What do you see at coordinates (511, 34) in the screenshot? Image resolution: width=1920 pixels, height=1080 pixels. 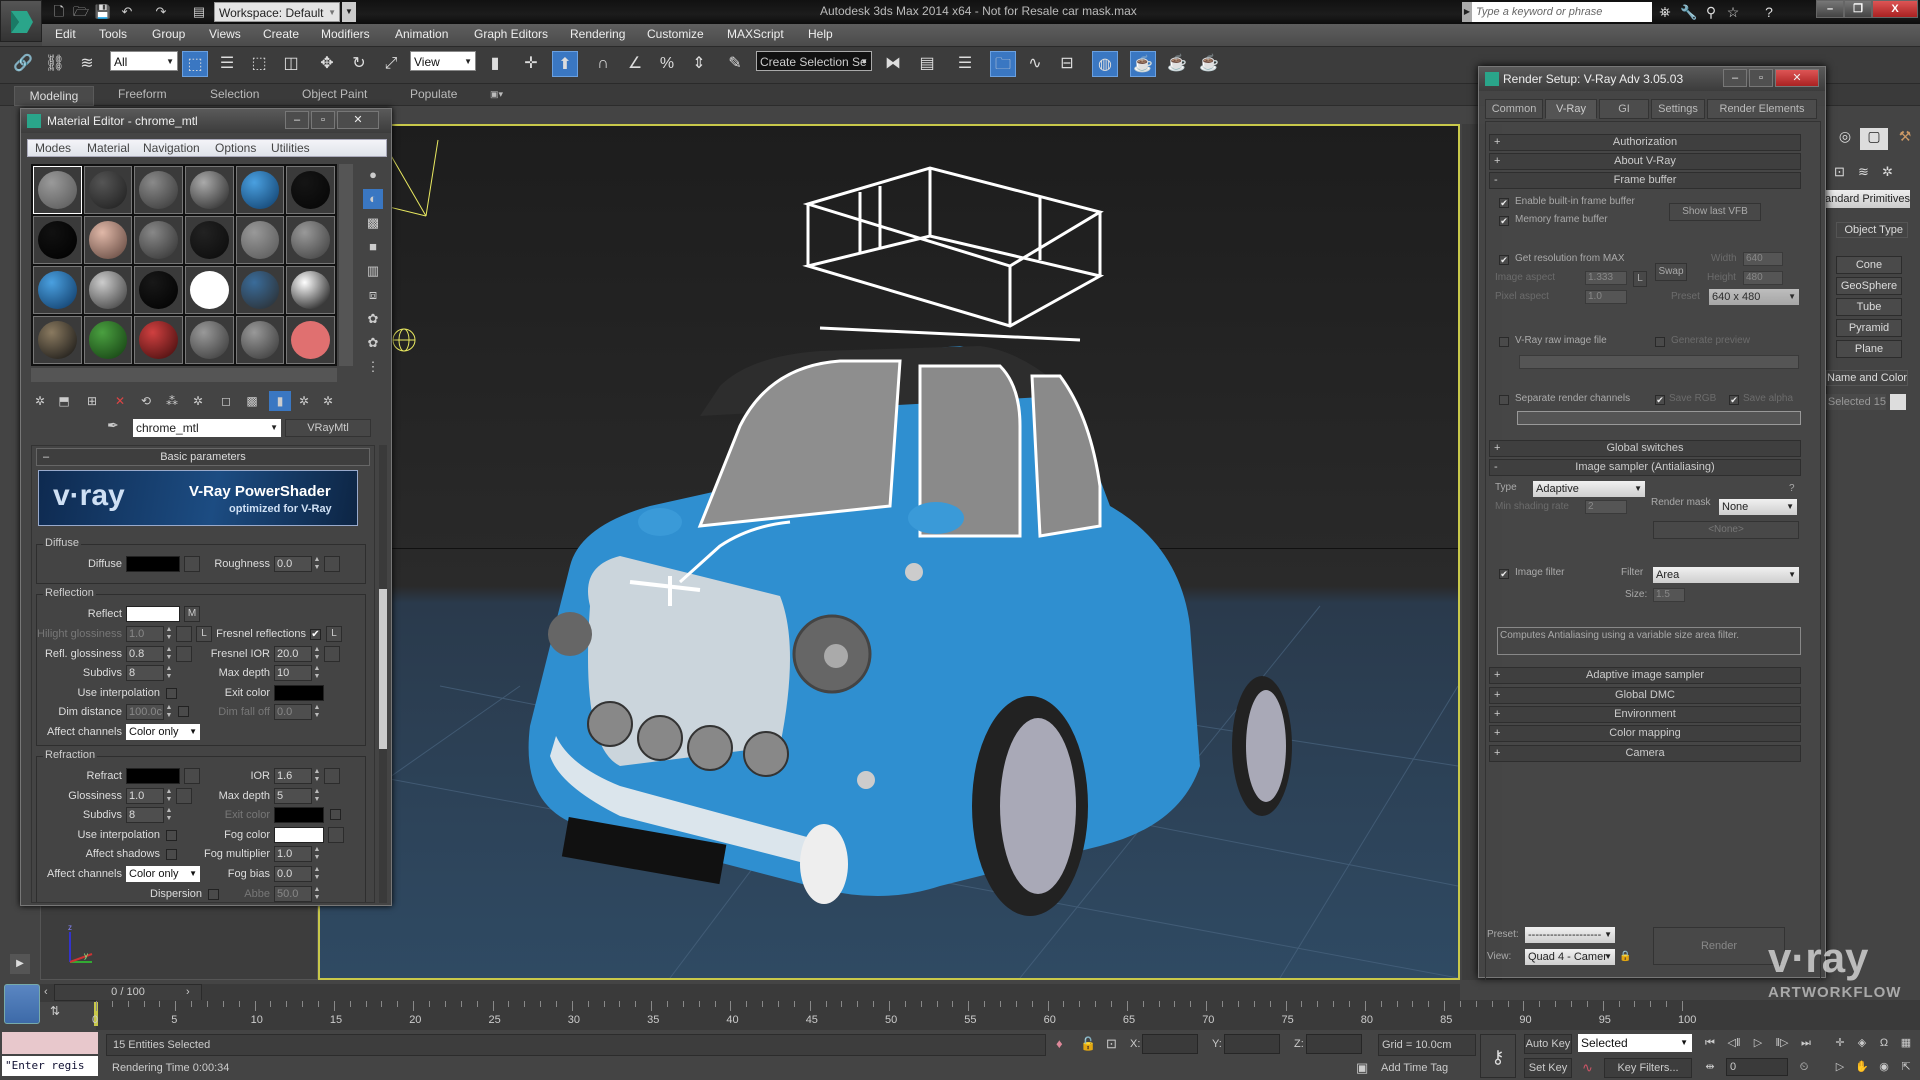 I see `menu-graph-editors: Graph Editors` at bounding box center [511, 34].